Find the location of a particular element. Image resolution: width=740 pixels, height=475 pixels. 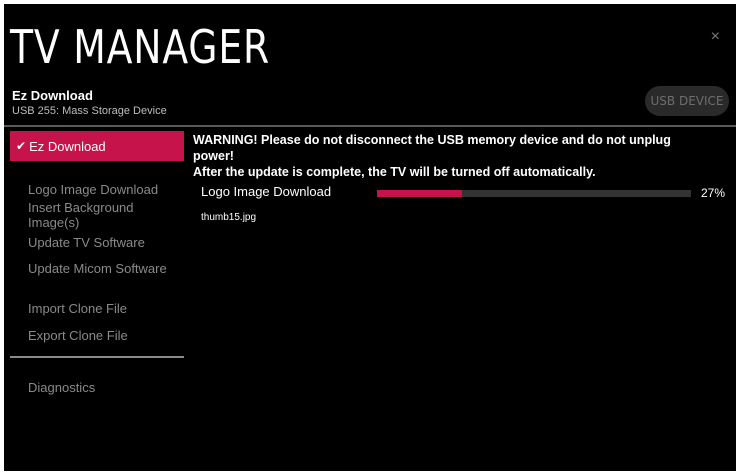

device-name: Ez Download is located at coordinates (52, 95).